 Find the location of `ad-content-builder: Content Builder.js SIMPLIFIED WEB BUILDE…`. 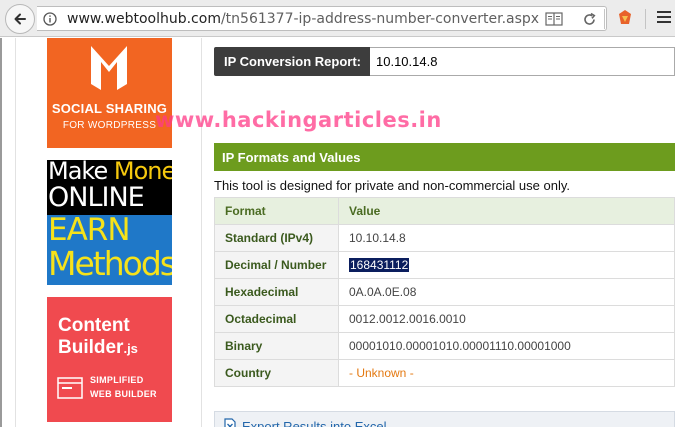

ad-content-builder: Content Builder.js SIMPLIFIED WEB BUILDE… is located at coordinates (109, 359).